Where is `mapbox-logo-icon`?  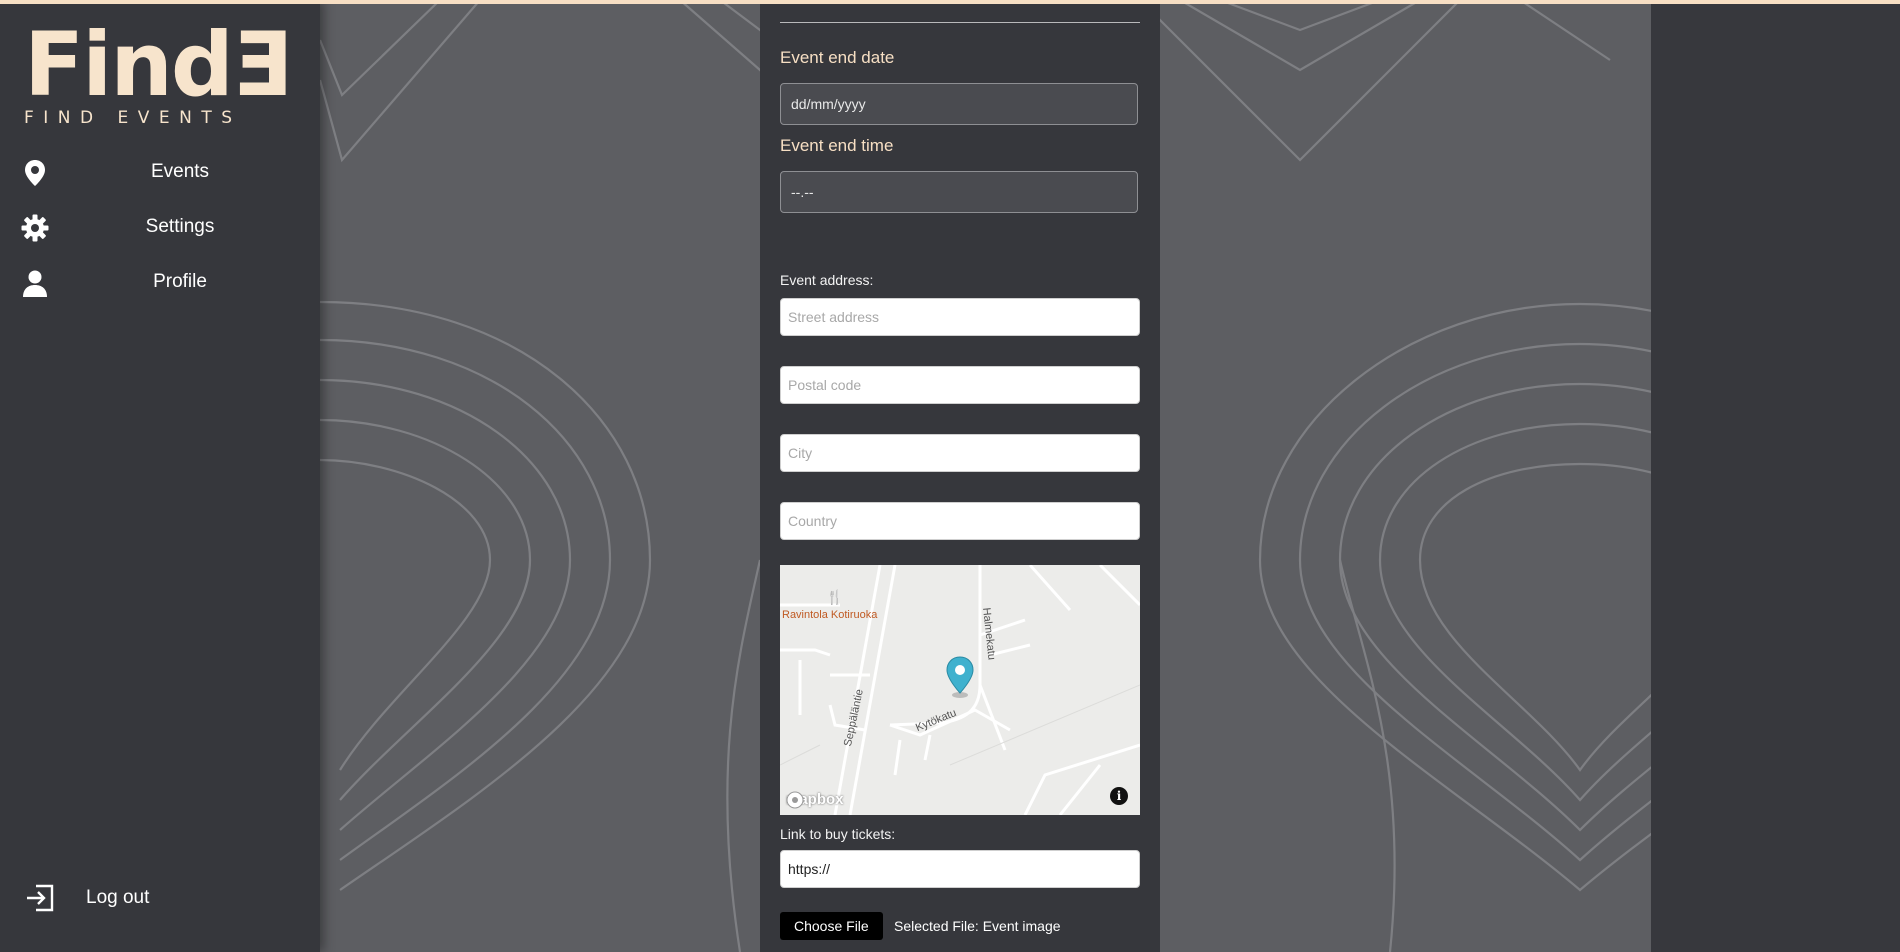
mapbox-logo-icon is located at coordinates (795, 800).